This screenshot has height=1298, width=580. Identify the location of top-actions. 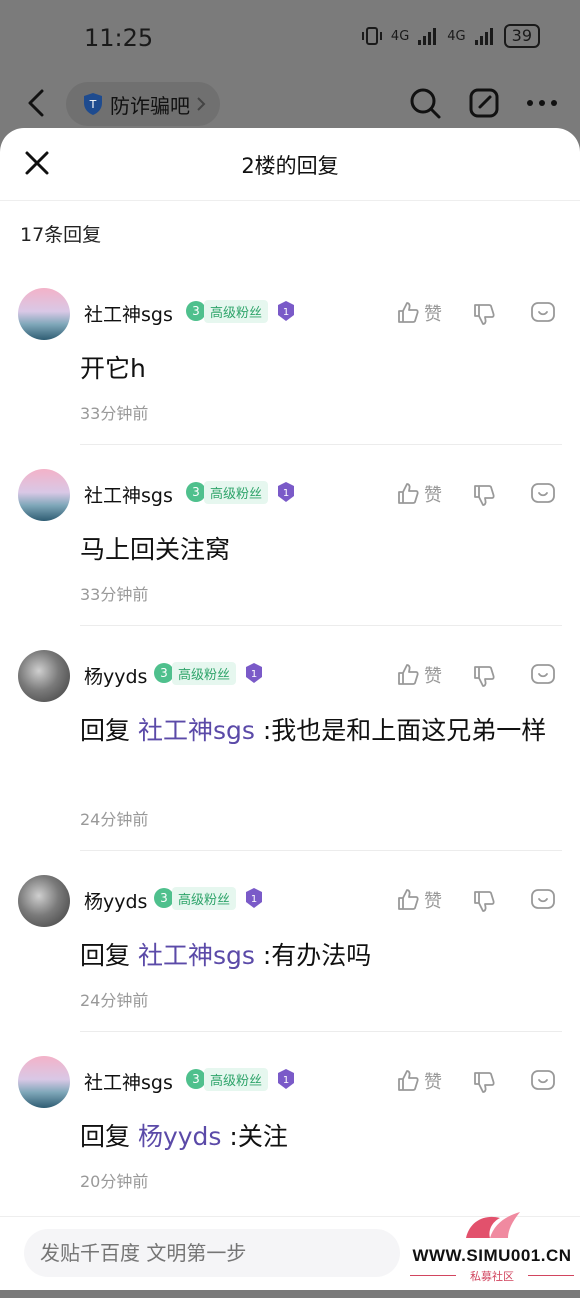
(483, 103).